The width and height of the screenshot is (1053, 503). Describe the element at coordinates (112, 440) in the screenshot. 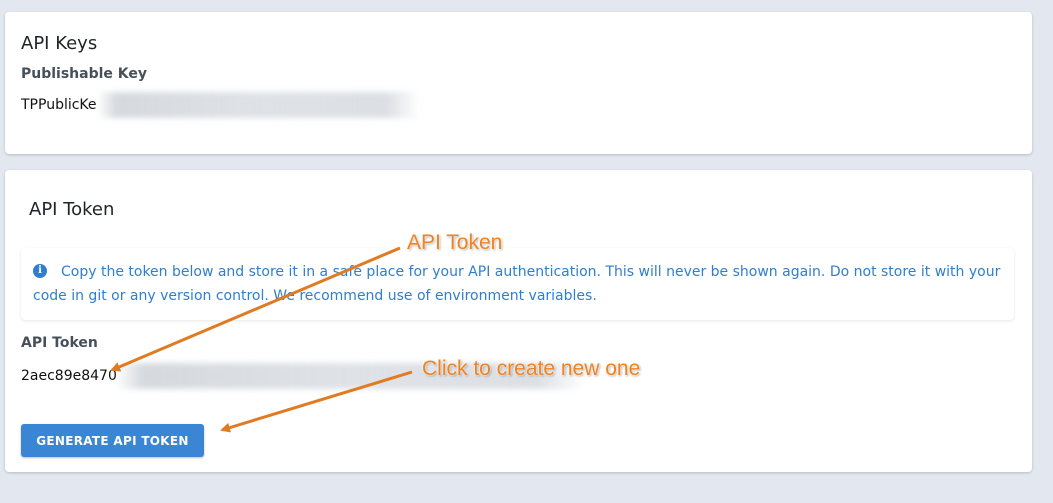

I see `generate-api-token-button: GENERATE API TOKEN` at that location.